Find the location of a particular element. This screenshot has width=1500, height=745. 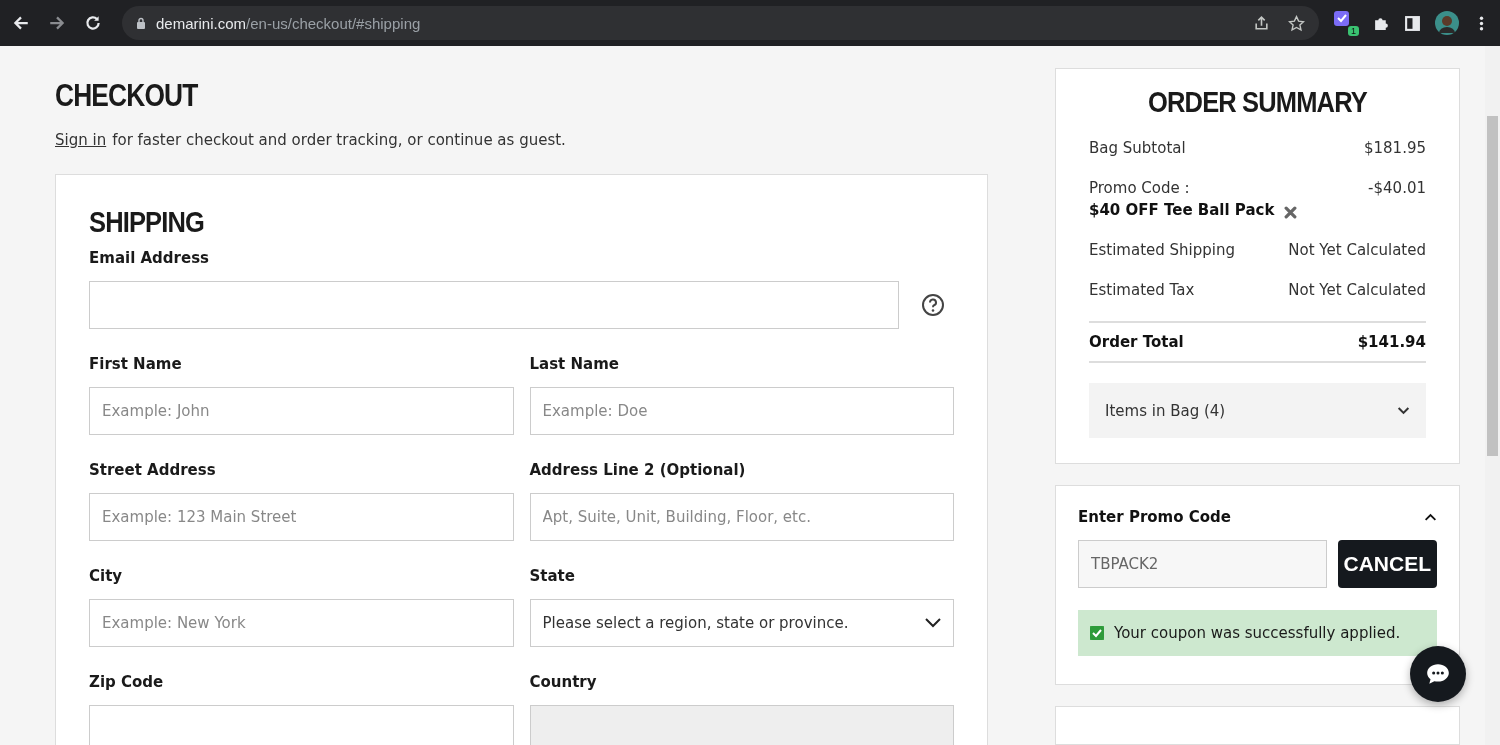

chat-button is located at coordinates (1438, 674).